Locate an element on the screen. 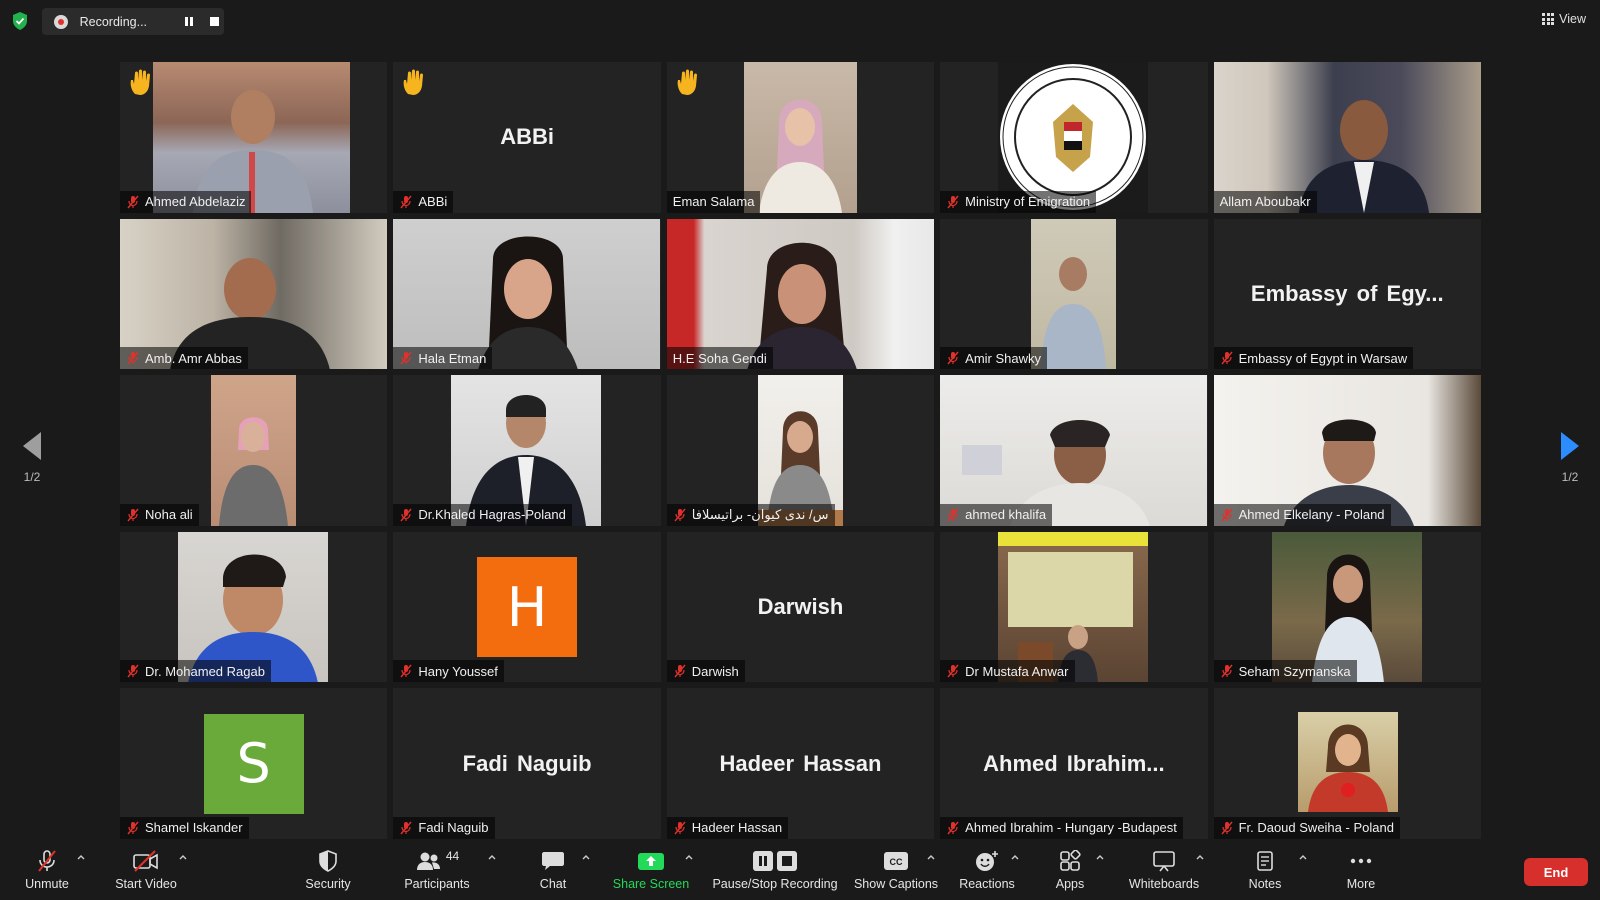  participant-nameplate: Eman Salama is located at coordinates (713, 201).